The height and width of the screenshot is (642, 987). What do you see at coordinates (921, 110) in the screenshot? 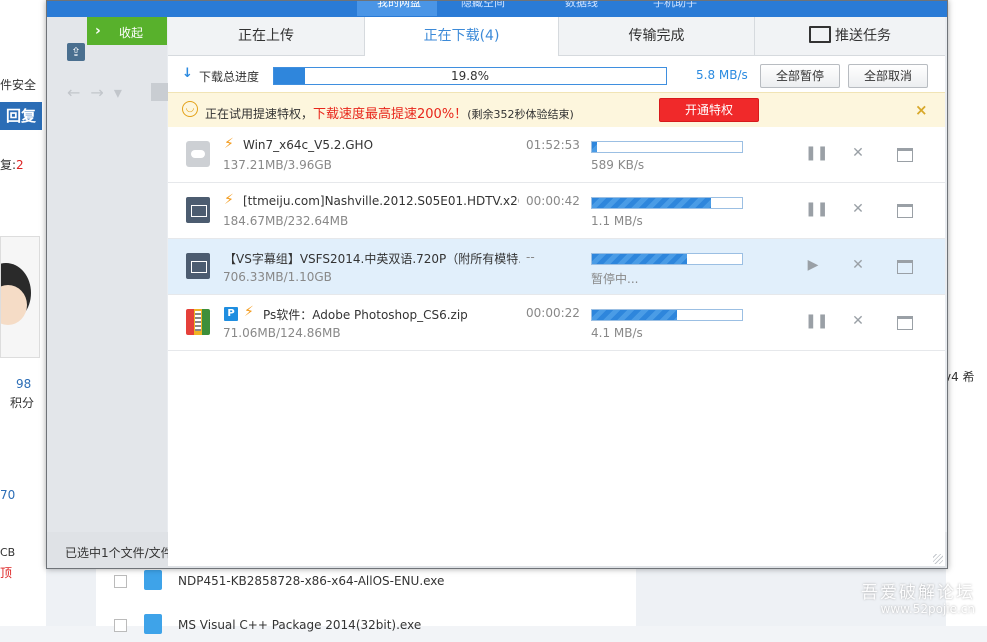
I see `close-icon: ×` at bounding box center [921, 110].